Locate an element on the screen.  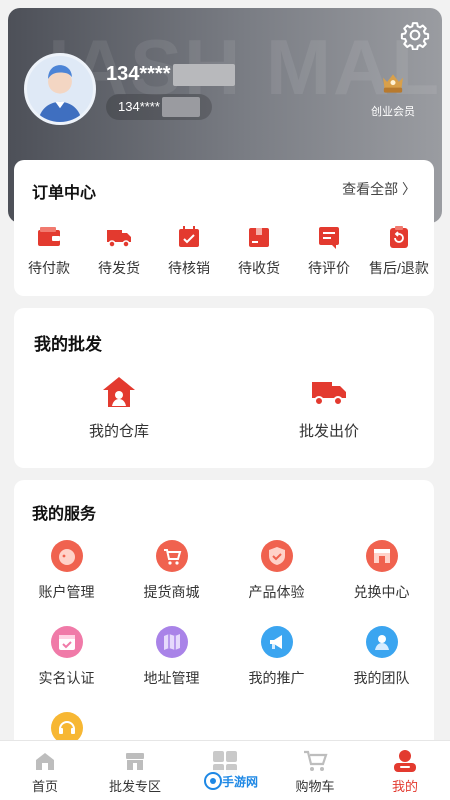
order-status-label: 待核销 is located at coordinates (189, 268).